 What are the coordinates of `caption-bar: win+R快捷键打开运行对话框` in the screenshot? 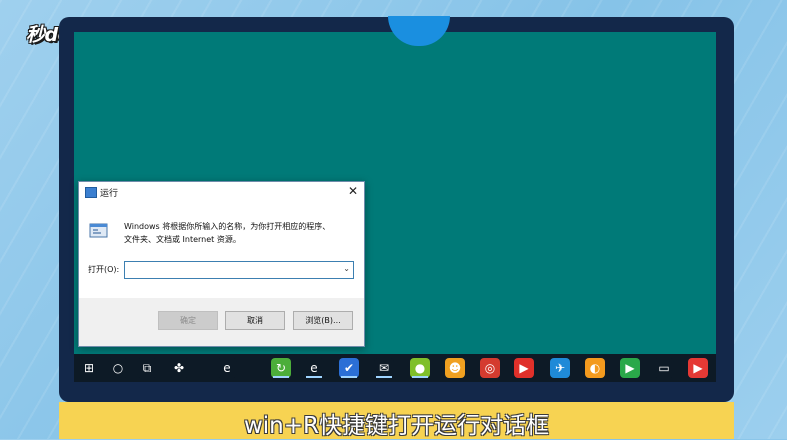 It's located at (396, 420).